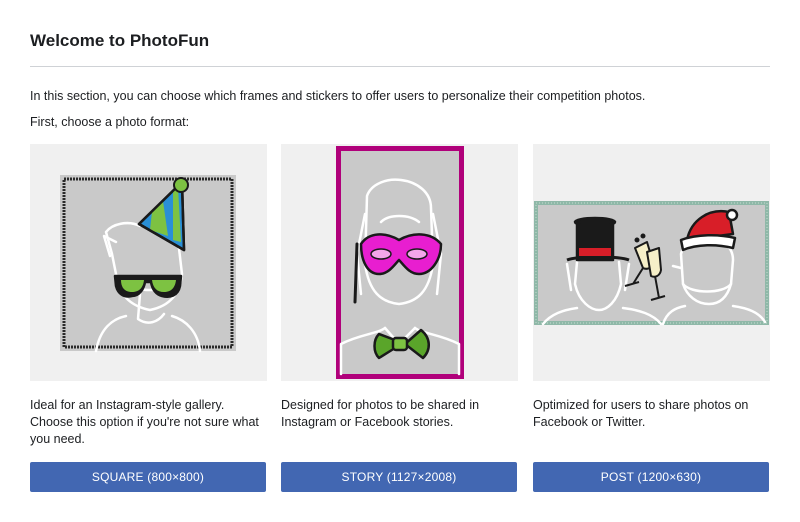 This screenshot has width=800, height=522. What do you see at coordinates (110, 122) in the screenshot?
I see `format-prompt: First, choose a photo format:` at bounding box center [110, 122].